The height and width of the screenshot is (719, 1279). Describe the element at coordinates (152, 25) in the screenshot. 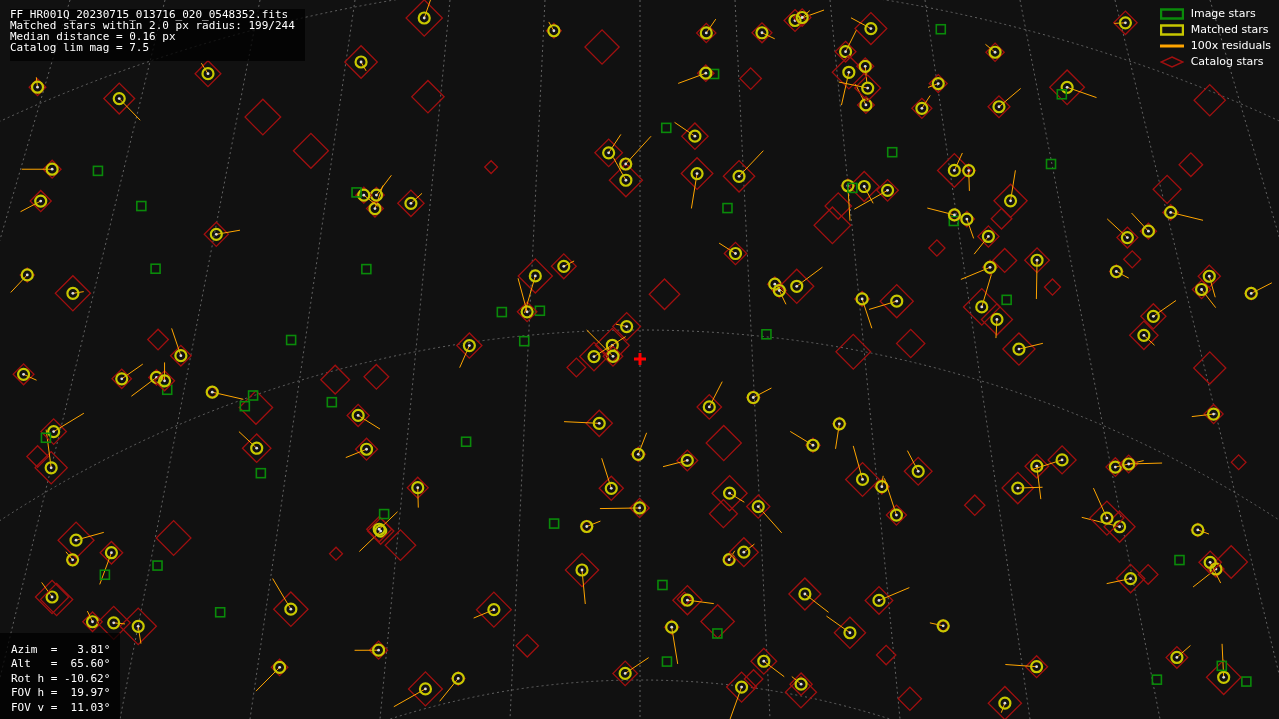

I see `header-text-line: Matched stars within 2.0 px radius: 199/244` at that location.